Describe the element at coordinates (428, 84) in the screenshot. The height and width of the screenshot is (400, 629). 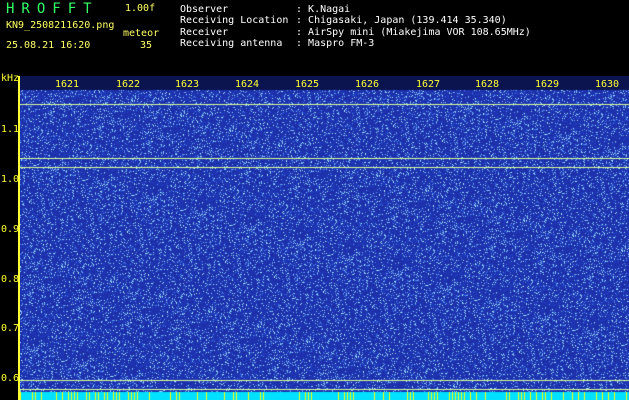
I see `time-tick-1627: 1627` at that location.